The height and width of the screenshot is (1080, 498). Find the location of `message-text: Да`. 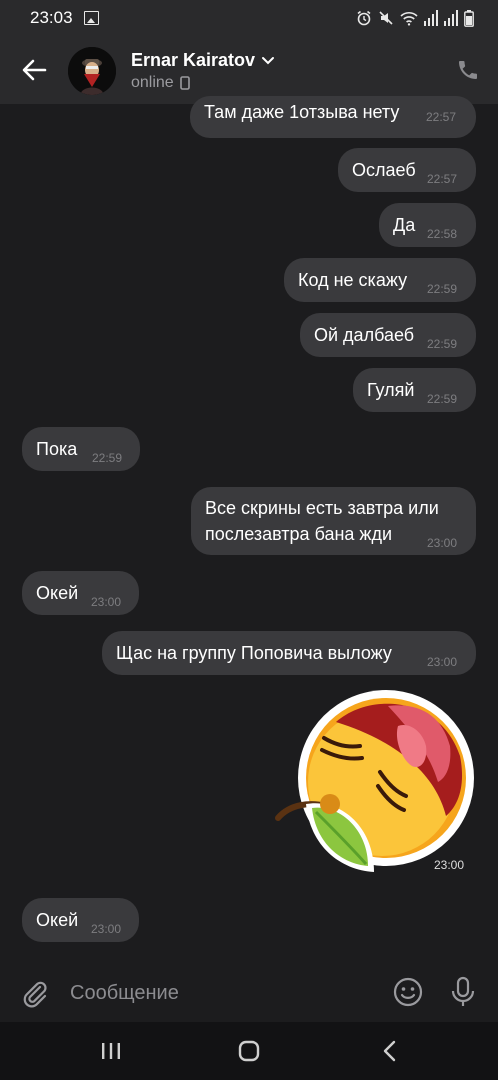

message-text: Да is located at coordinates (404, 225).